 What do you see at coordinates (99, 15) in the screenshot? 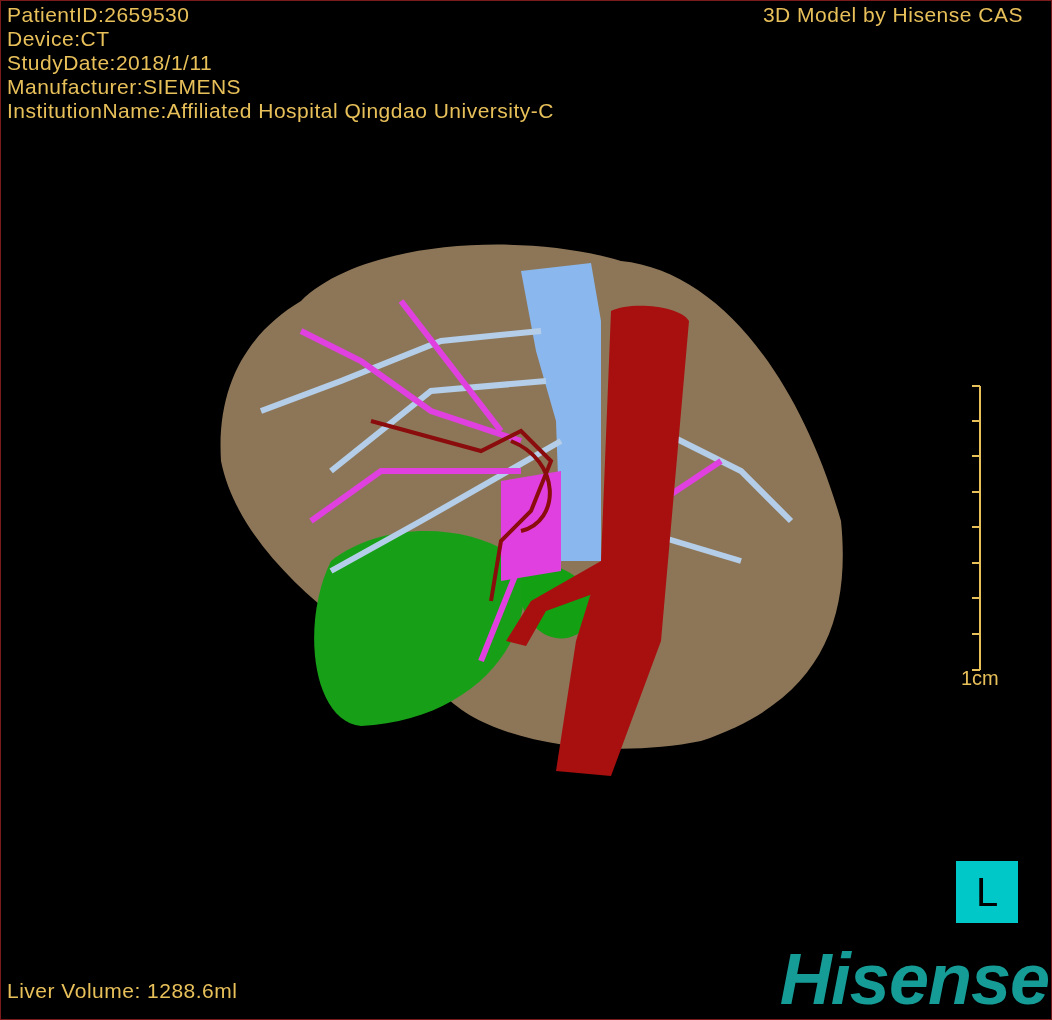
I see `study-info-text: PatientID:2659530` at bounding box center [99, 15].